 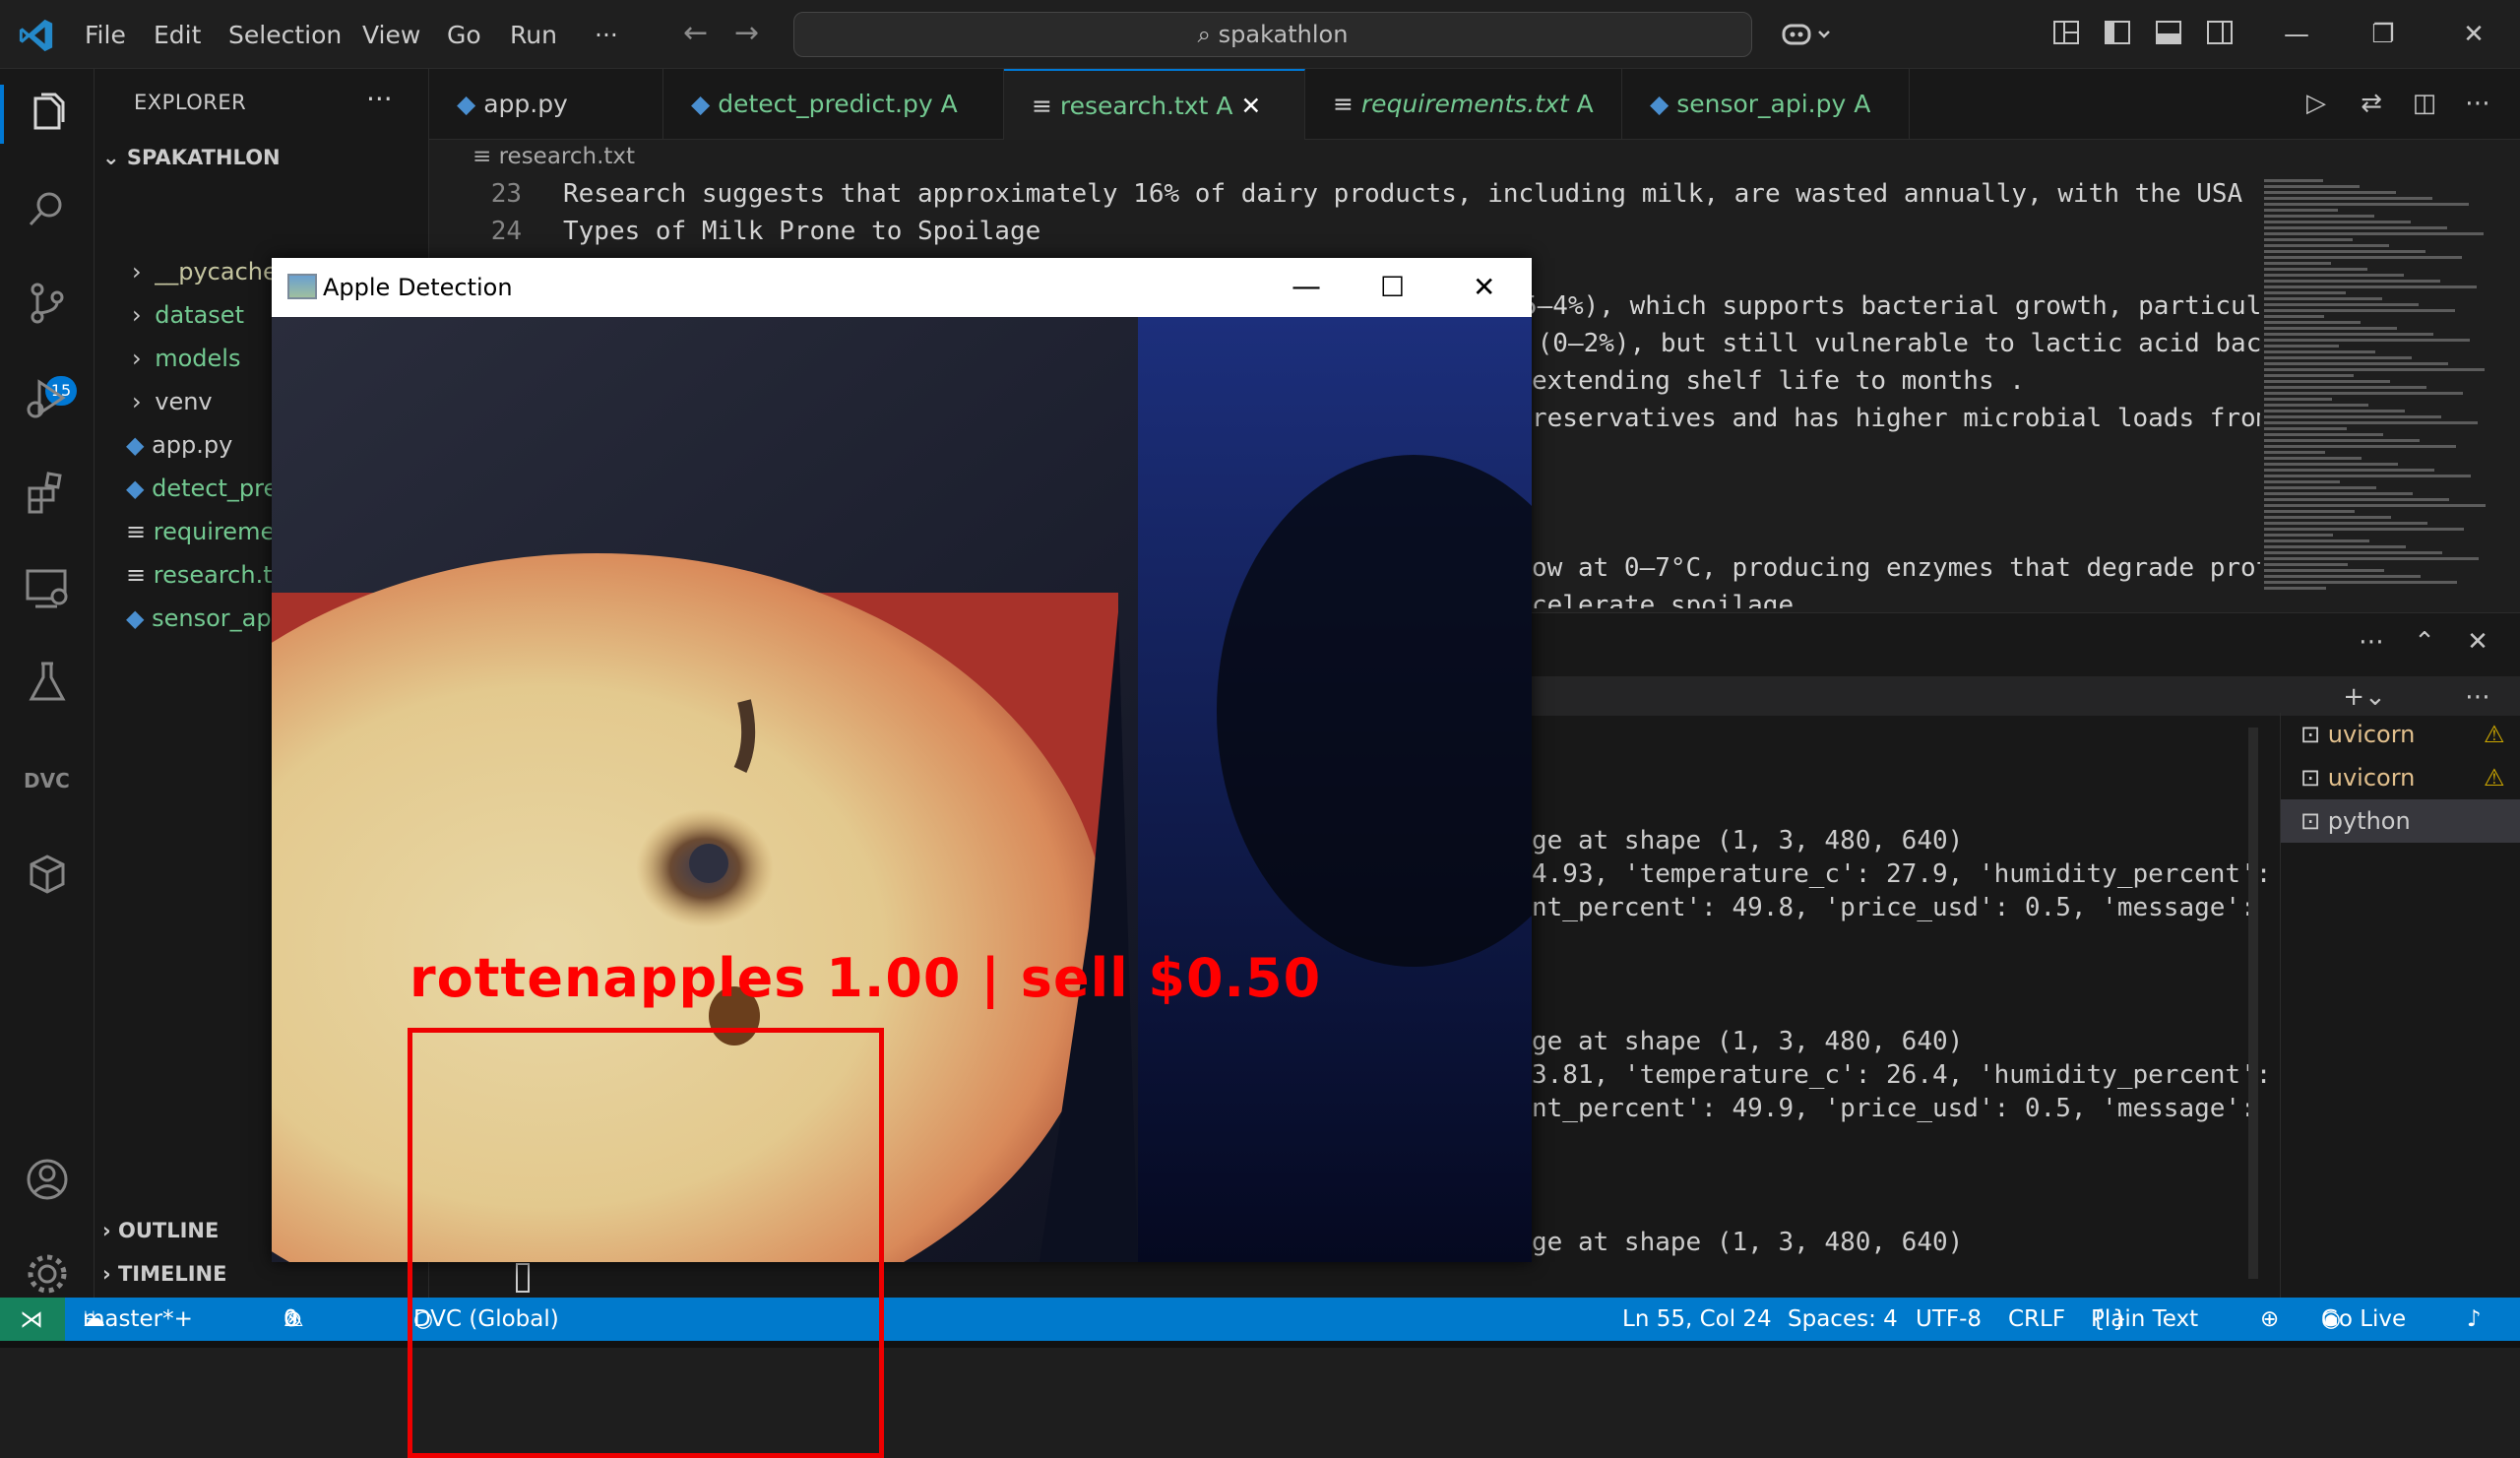 I want to click on tab-app-py: ◆ app.py, so click(x=546, y=104).